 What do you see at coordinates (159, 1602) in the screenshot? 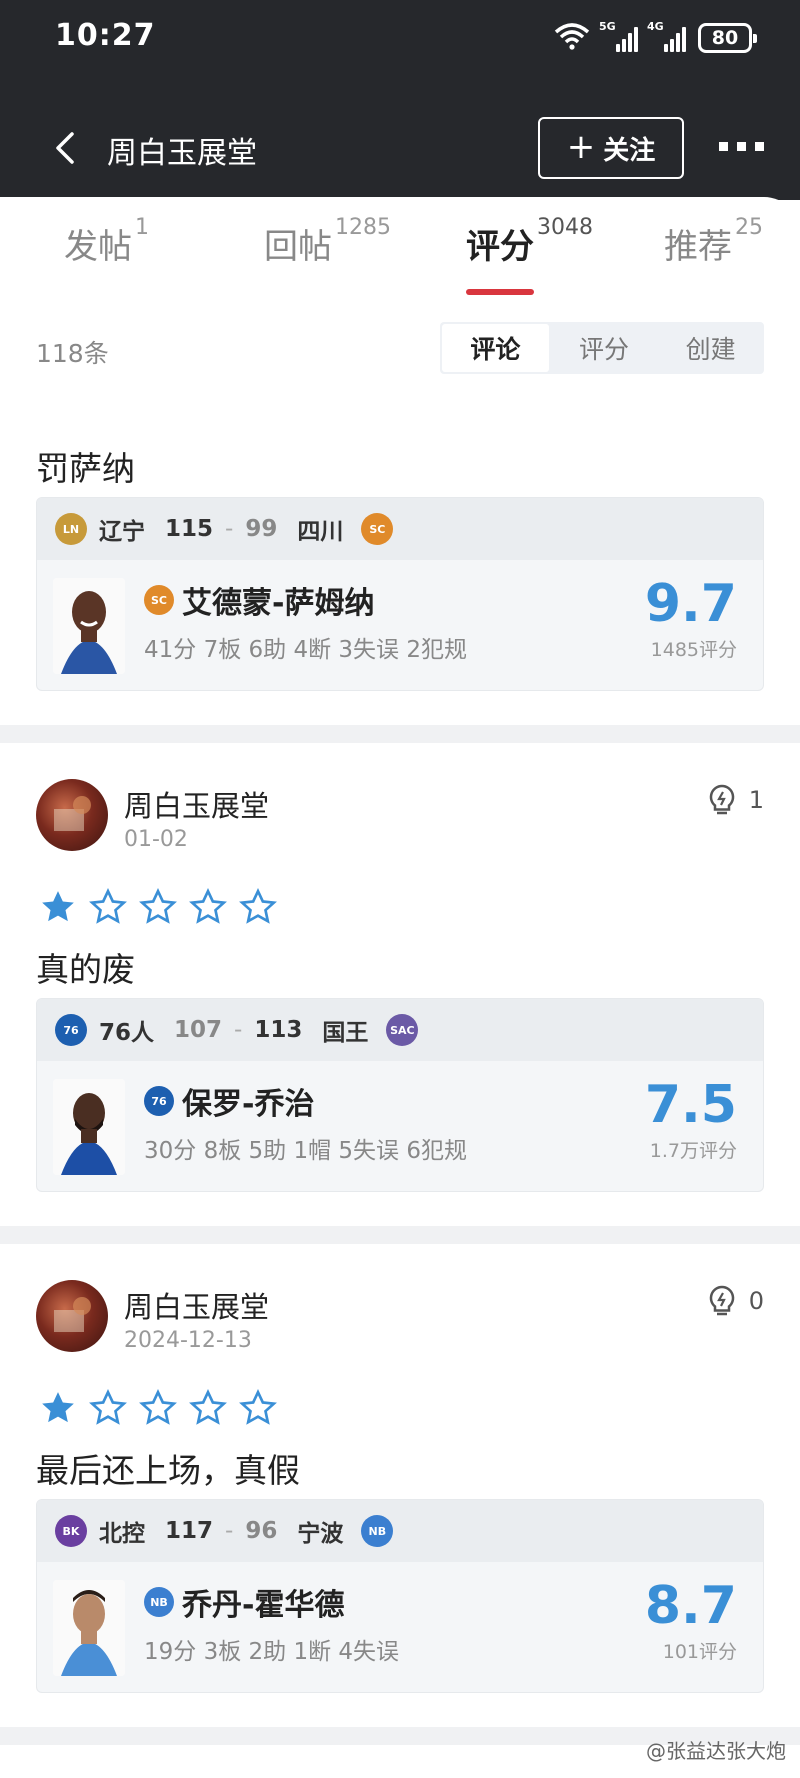
I see `team-logo-icon: NB` at bounding box center [159, 1602].